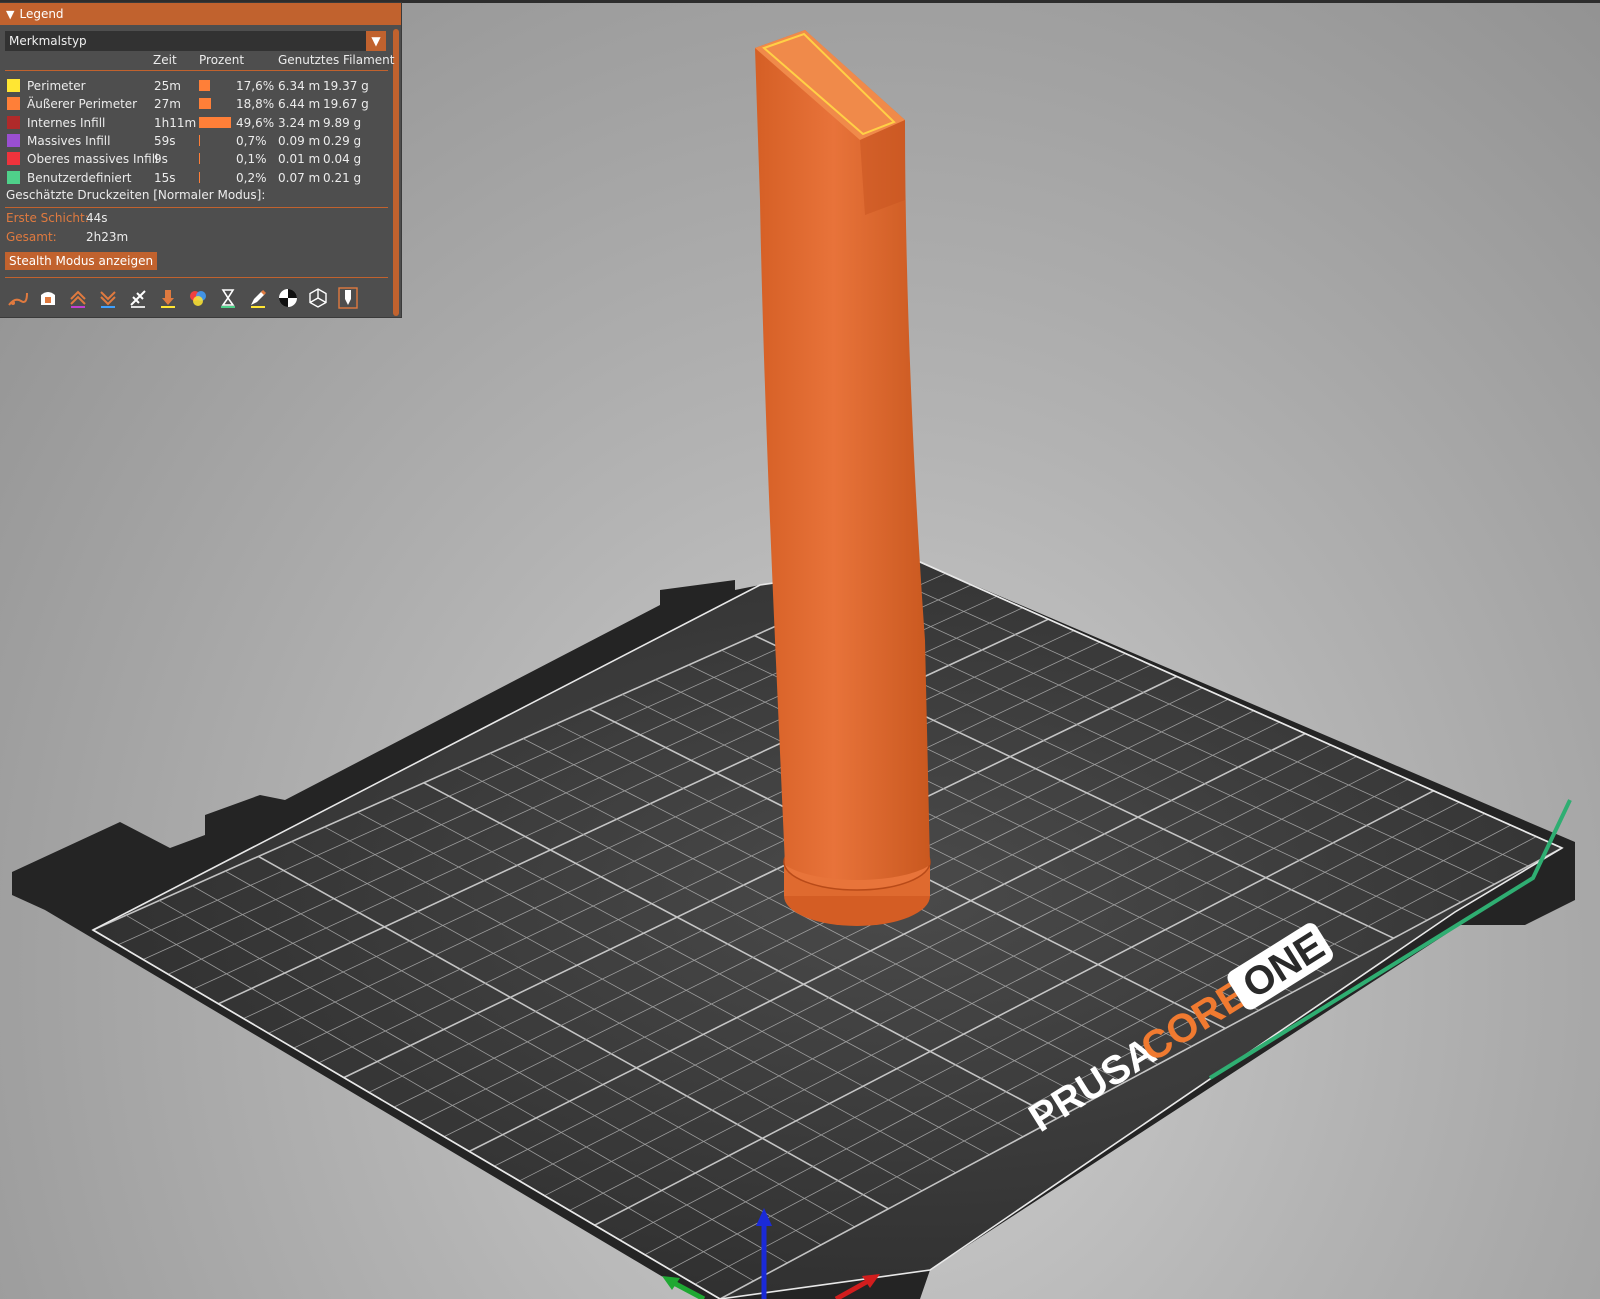  I want to click on feature-percent: 0,1%, so click(251, 159).